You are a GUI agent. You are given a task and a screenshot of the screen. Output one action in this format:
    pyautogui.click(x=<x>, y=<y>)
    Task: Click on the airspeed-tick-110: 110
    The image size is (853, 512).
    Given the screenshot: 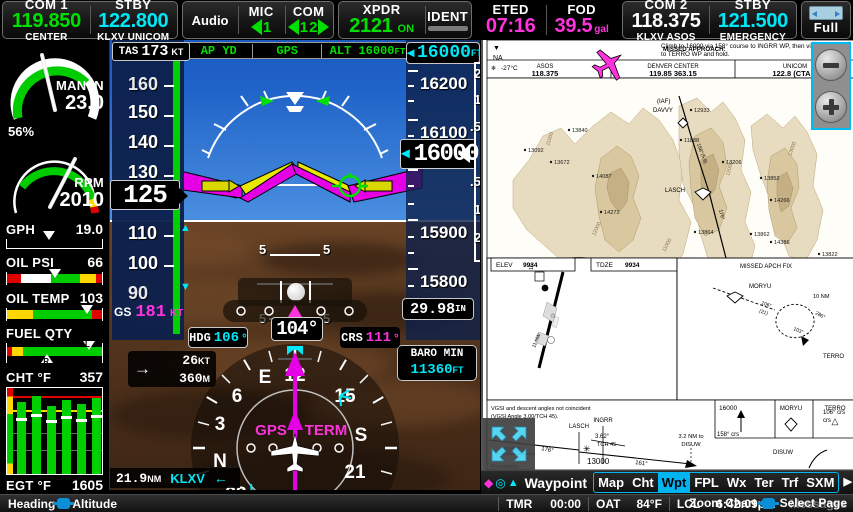 What is the action you would take?
    pyautogui.click(x=143, y=233)
    